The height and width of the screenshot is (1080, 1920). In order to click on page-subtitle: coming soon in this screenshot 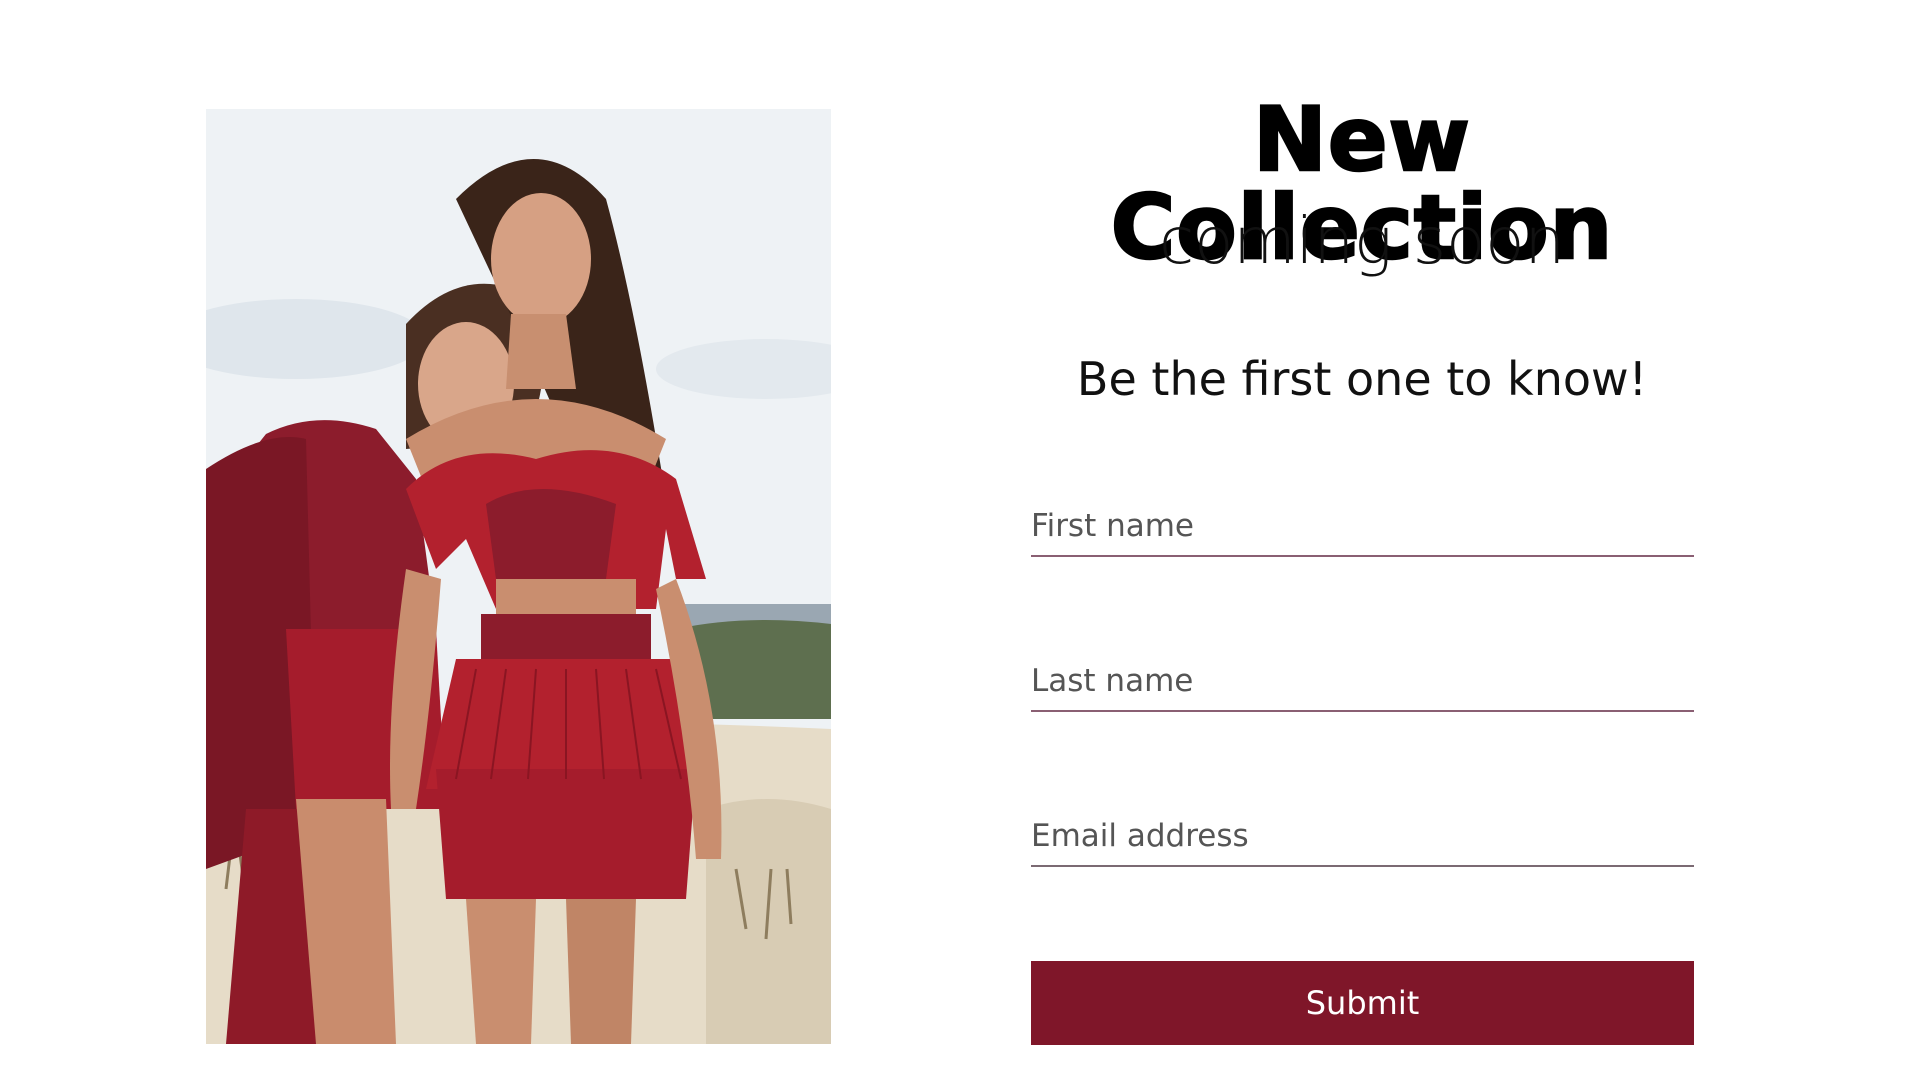, I will do `click(1362, 242)`.